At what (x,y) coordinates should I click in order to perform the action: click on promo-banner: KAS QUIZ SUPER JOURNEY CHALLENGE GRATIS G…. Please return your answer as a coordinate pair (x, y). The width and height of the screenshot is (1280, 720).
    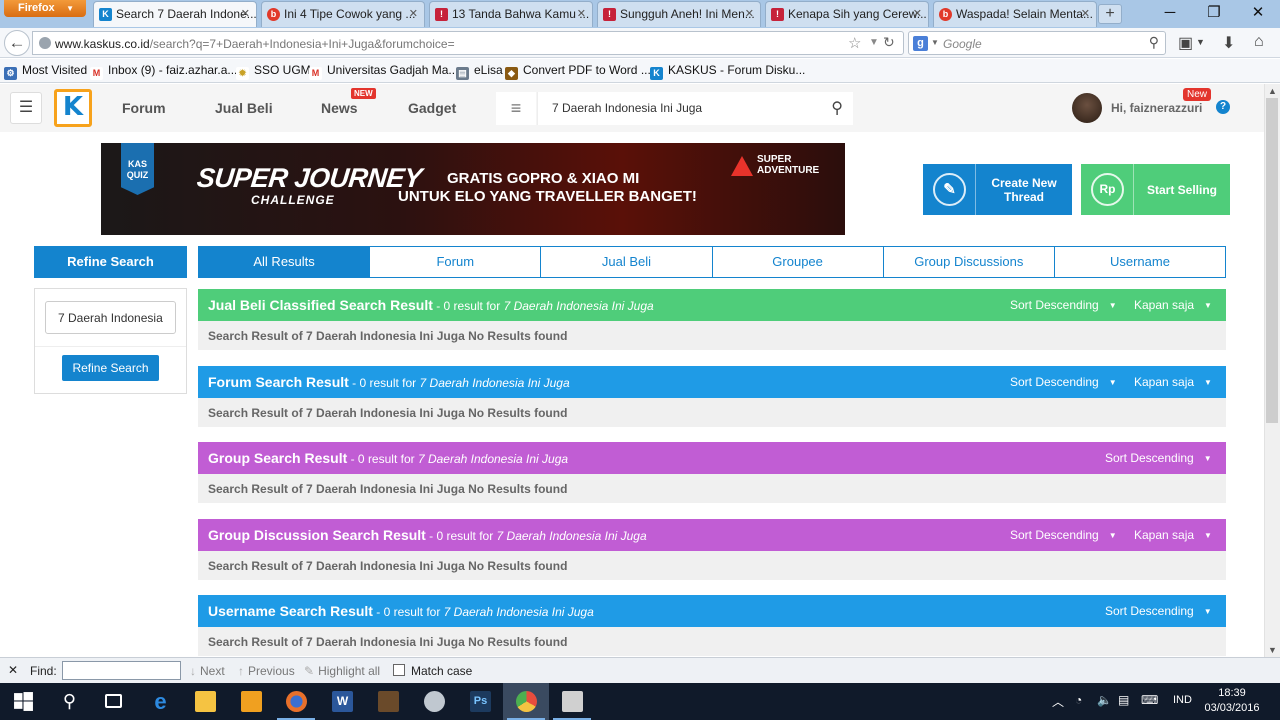
    Looking at the image, I should click on (473, 189).